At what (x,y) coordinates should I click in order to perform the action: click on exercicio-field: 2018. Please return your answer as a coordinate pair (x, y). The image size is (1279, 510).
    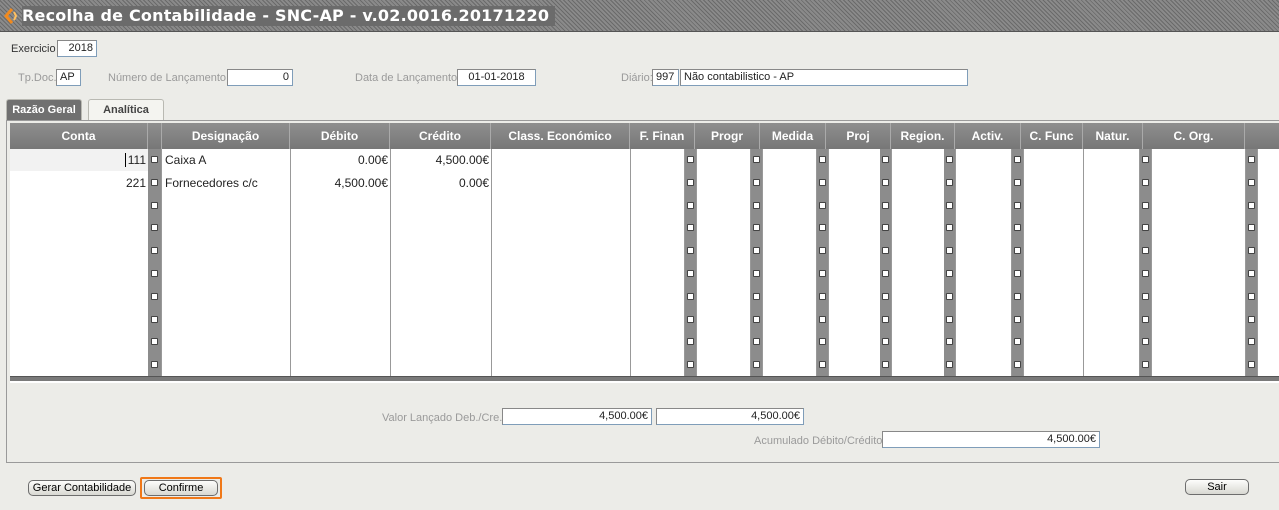
    Looking at the image, I should click on (77, 48).